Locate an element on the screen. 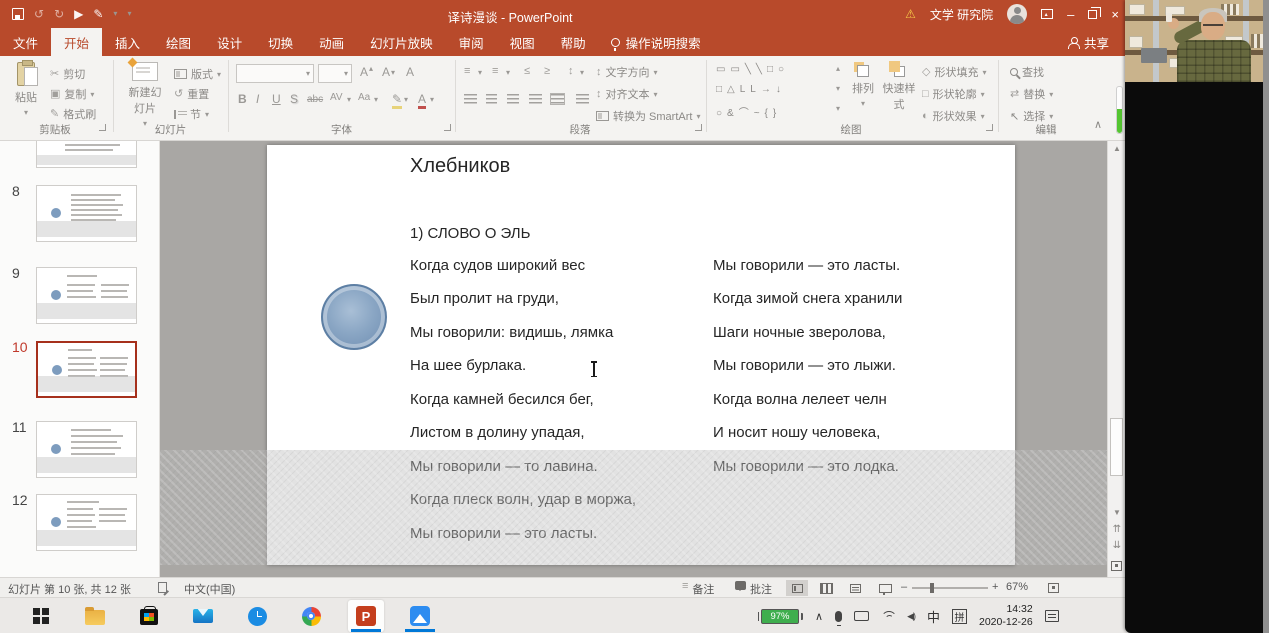 The width and height of the screenshot is (1269, 633). shape-gallery-up-icon: ▴ is located at coordinates (838, 68).